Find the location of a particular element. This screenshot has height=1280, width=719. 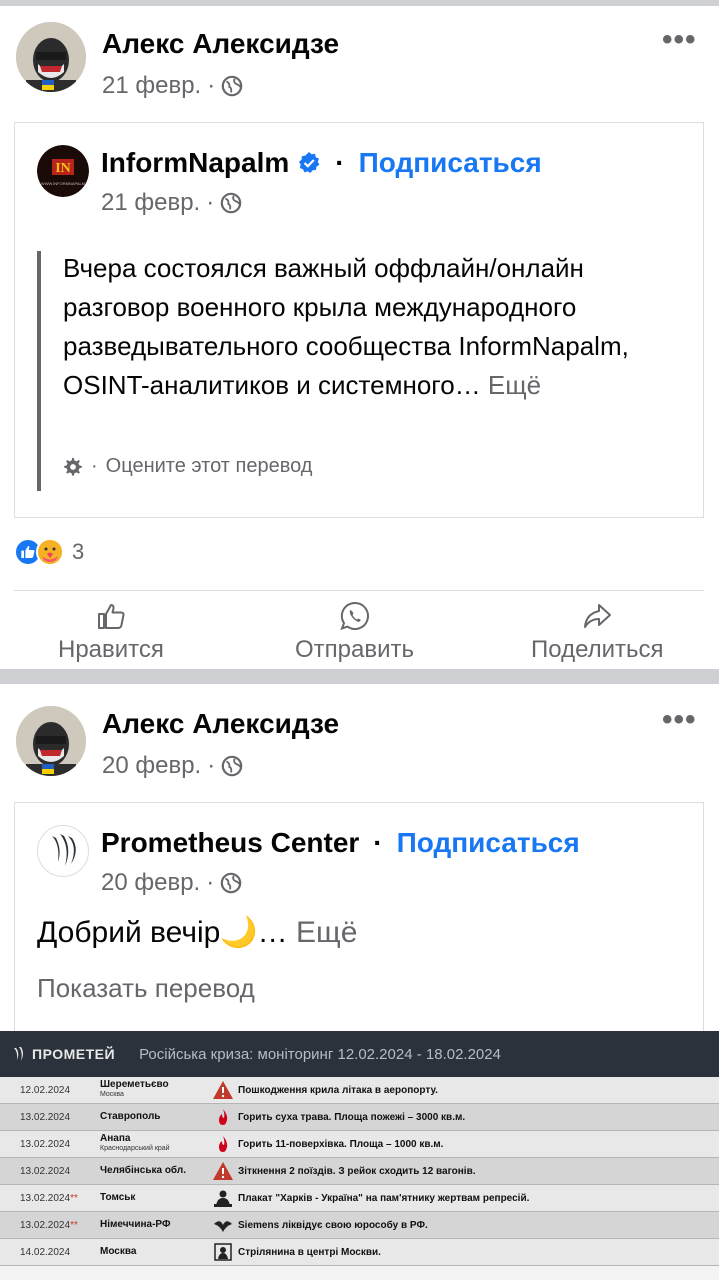

shared-post-meta: 20 февр. · is located at coordinates (171, 883).